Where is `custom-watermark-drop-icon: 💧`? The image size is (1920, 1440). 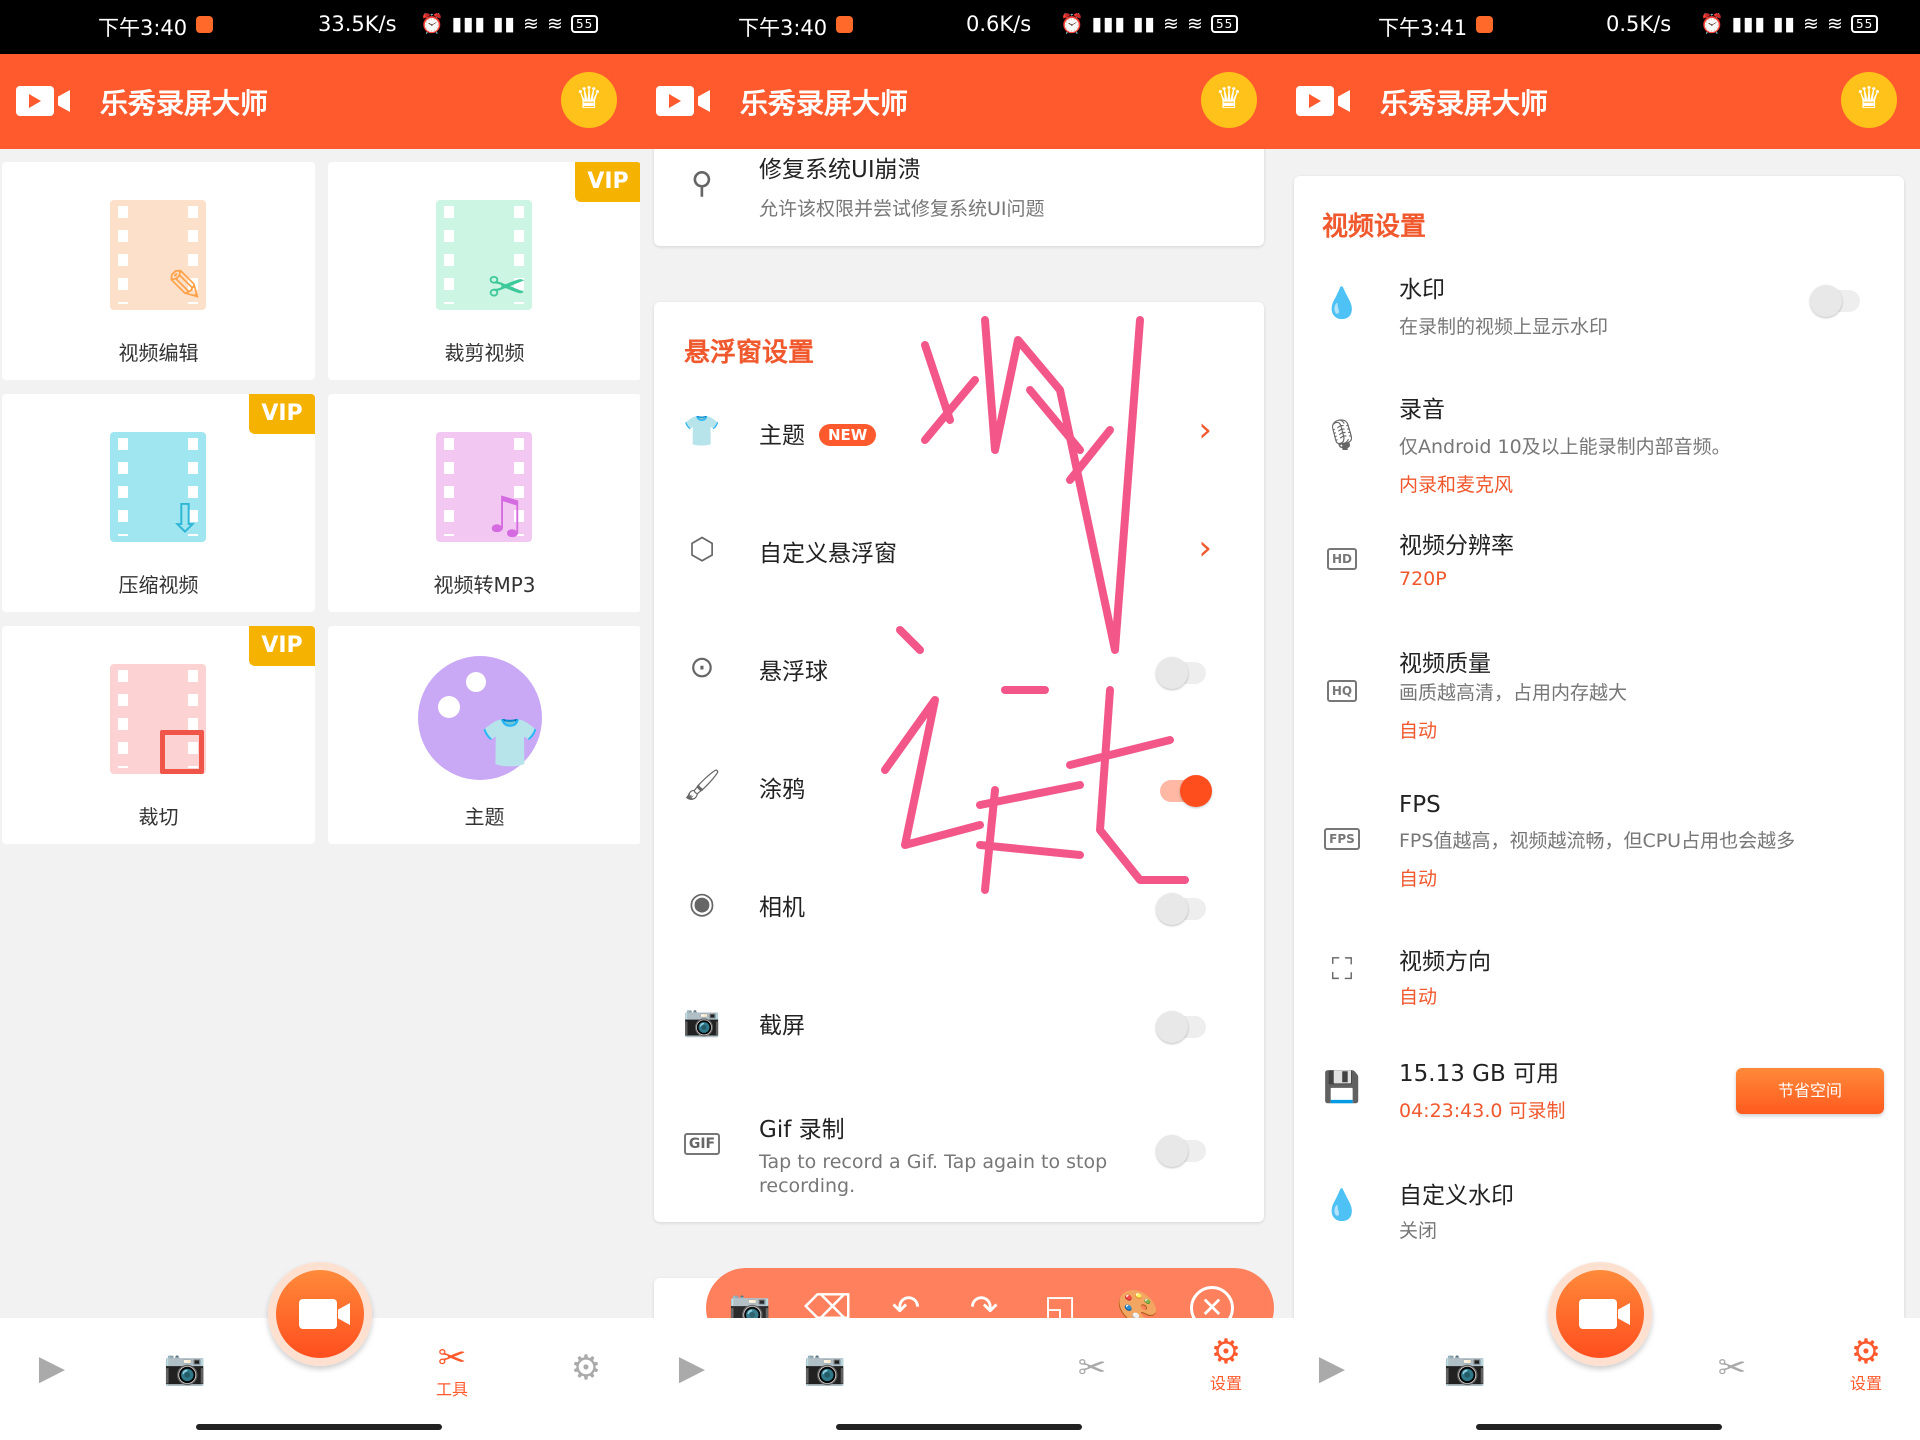 custom-watermark-drop-icon: 💧 is located at coordinates (1342, 1205).